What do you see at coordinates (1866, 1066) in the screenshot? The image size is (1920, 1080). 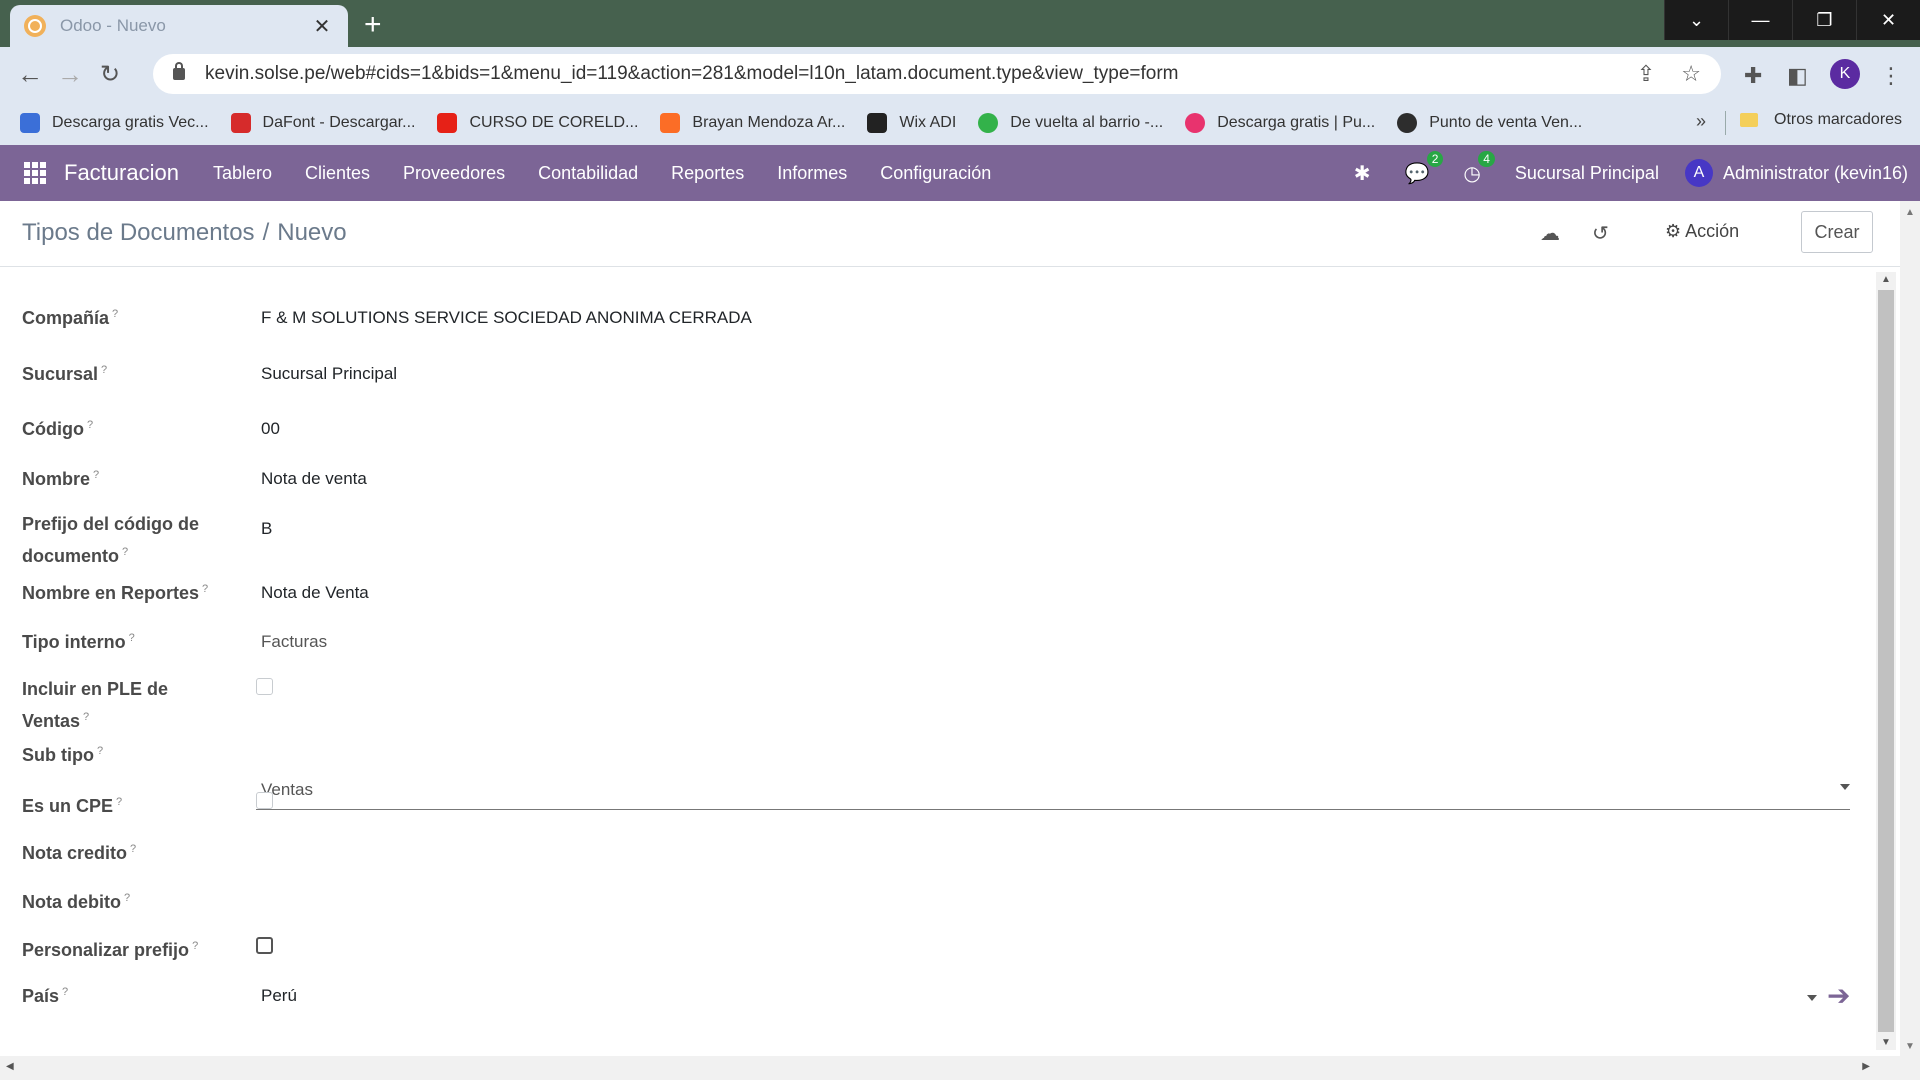 I see `scroll-right-icon: ▶` at bounding box center [1866, 1066].